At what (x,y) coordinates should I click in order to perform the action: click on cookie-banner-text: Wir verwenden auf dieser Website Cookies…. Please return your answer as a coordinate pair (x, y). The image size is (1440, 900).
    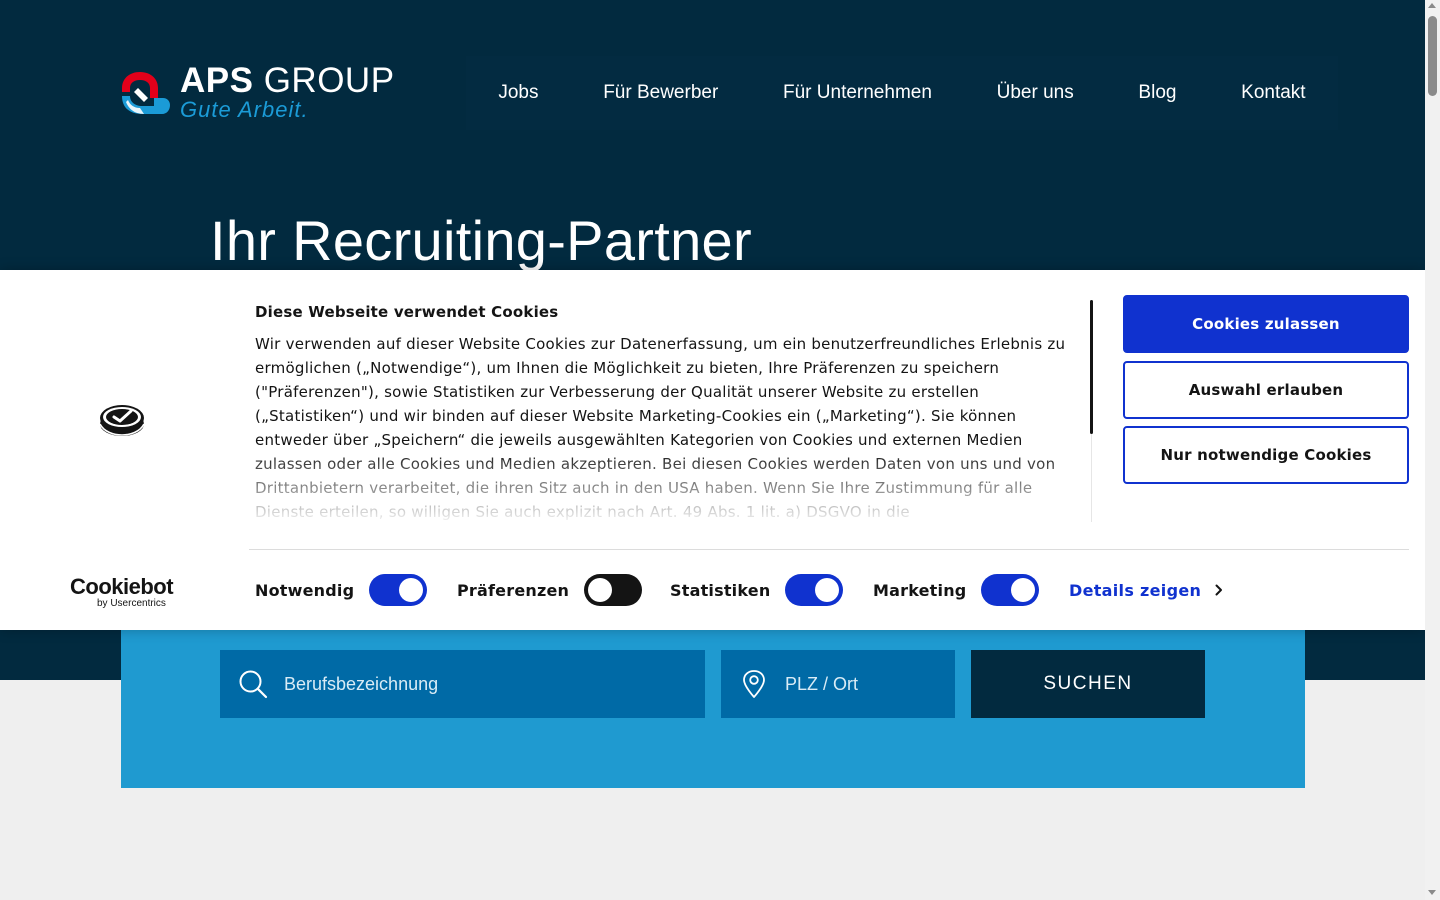
    Looking at the image, I should click on (660, 427).